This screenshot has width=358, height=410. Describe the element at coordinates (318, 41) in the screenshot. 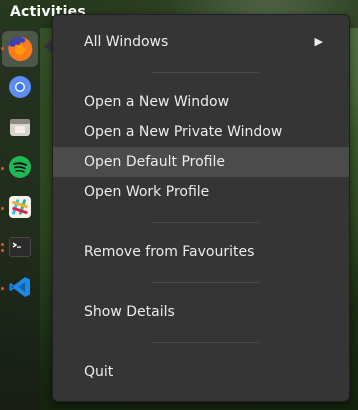

I see `submenu-arrow-icon: ▶` at that location.